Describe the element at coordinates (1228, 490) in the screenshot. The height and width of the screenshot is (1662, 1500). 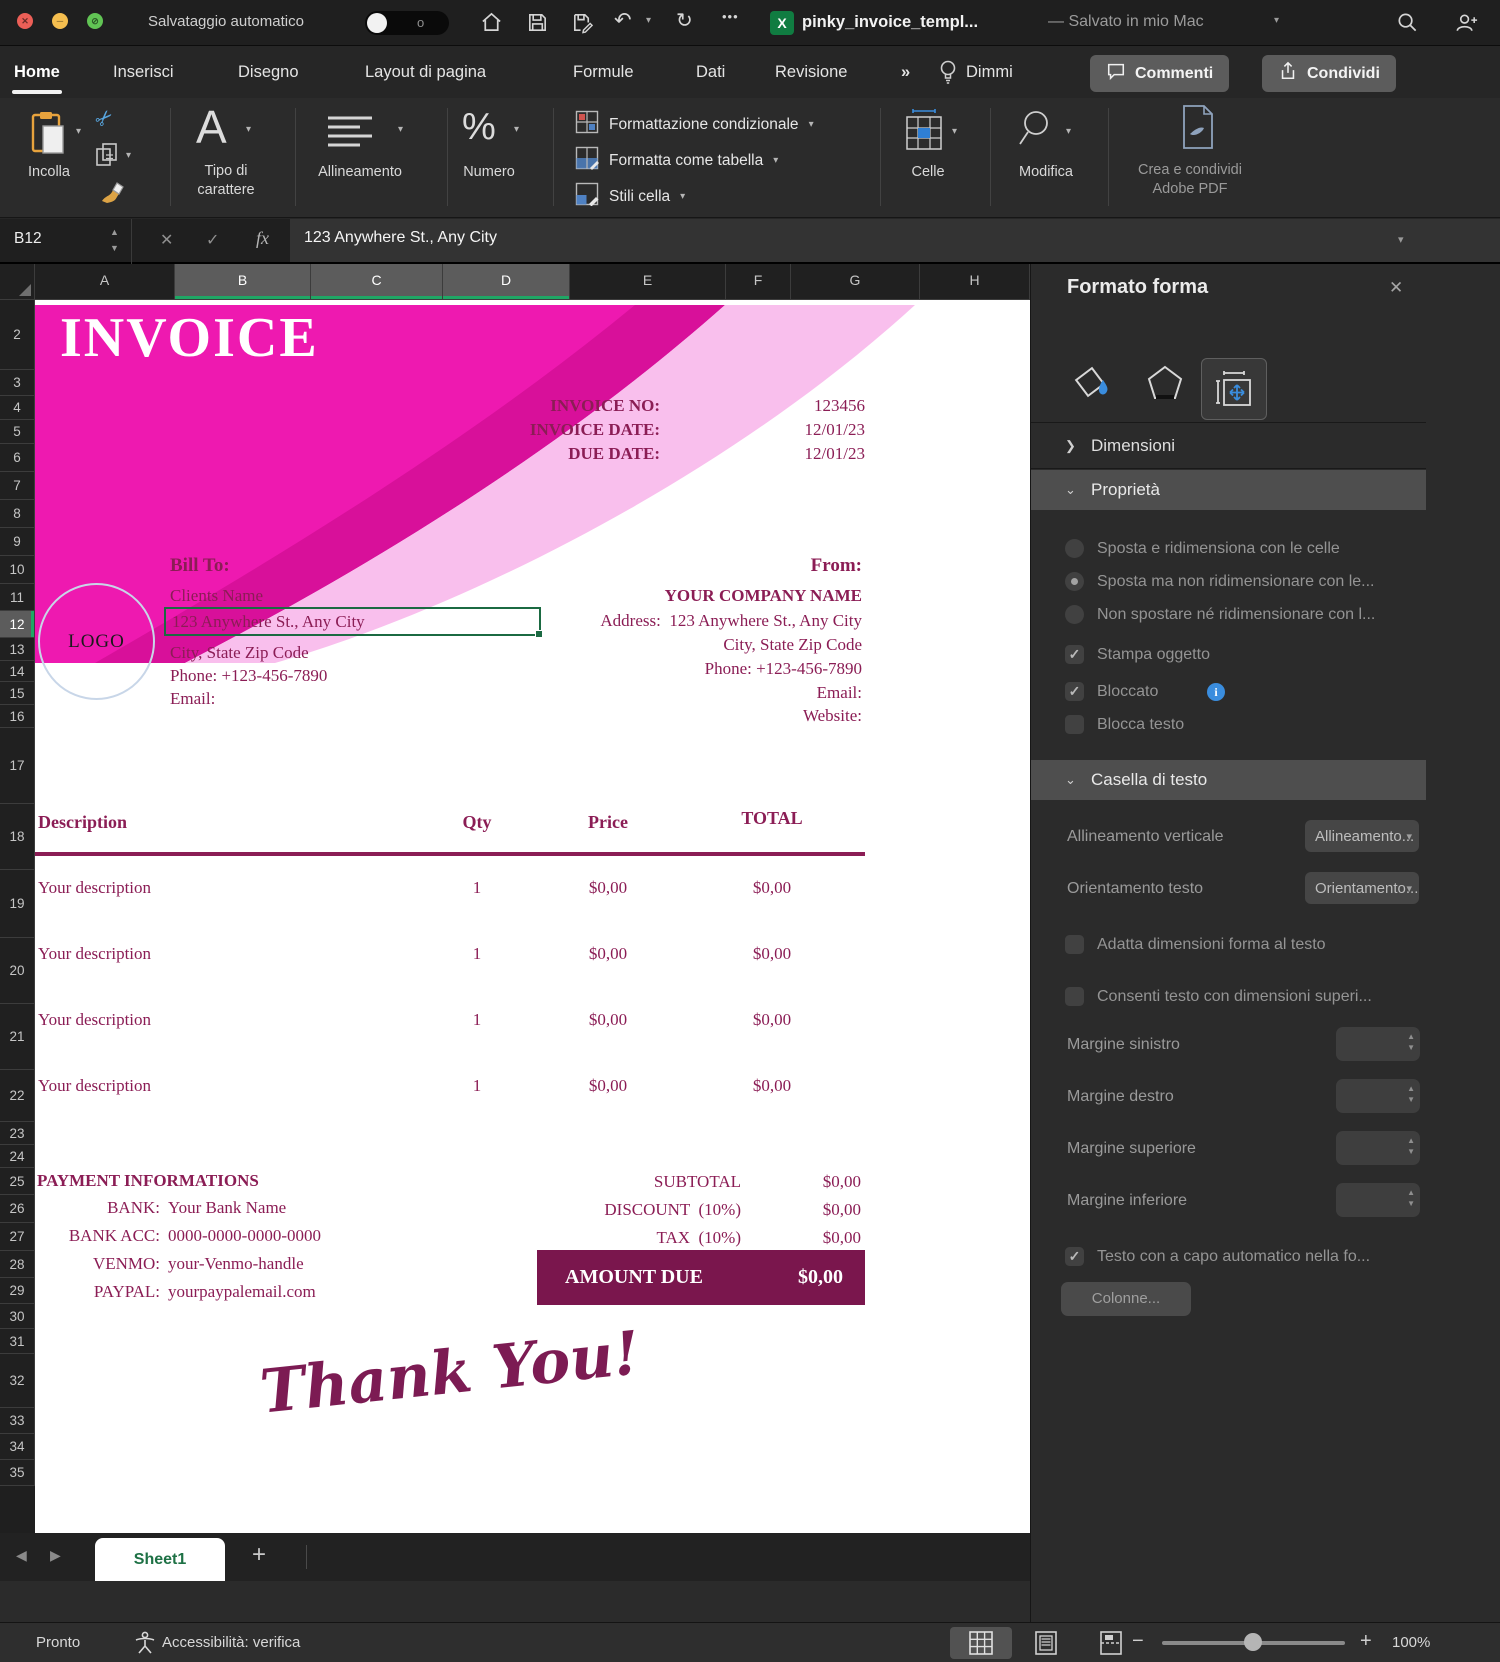
I see `properties-section-header: ⌄ Proprietà` at that location.